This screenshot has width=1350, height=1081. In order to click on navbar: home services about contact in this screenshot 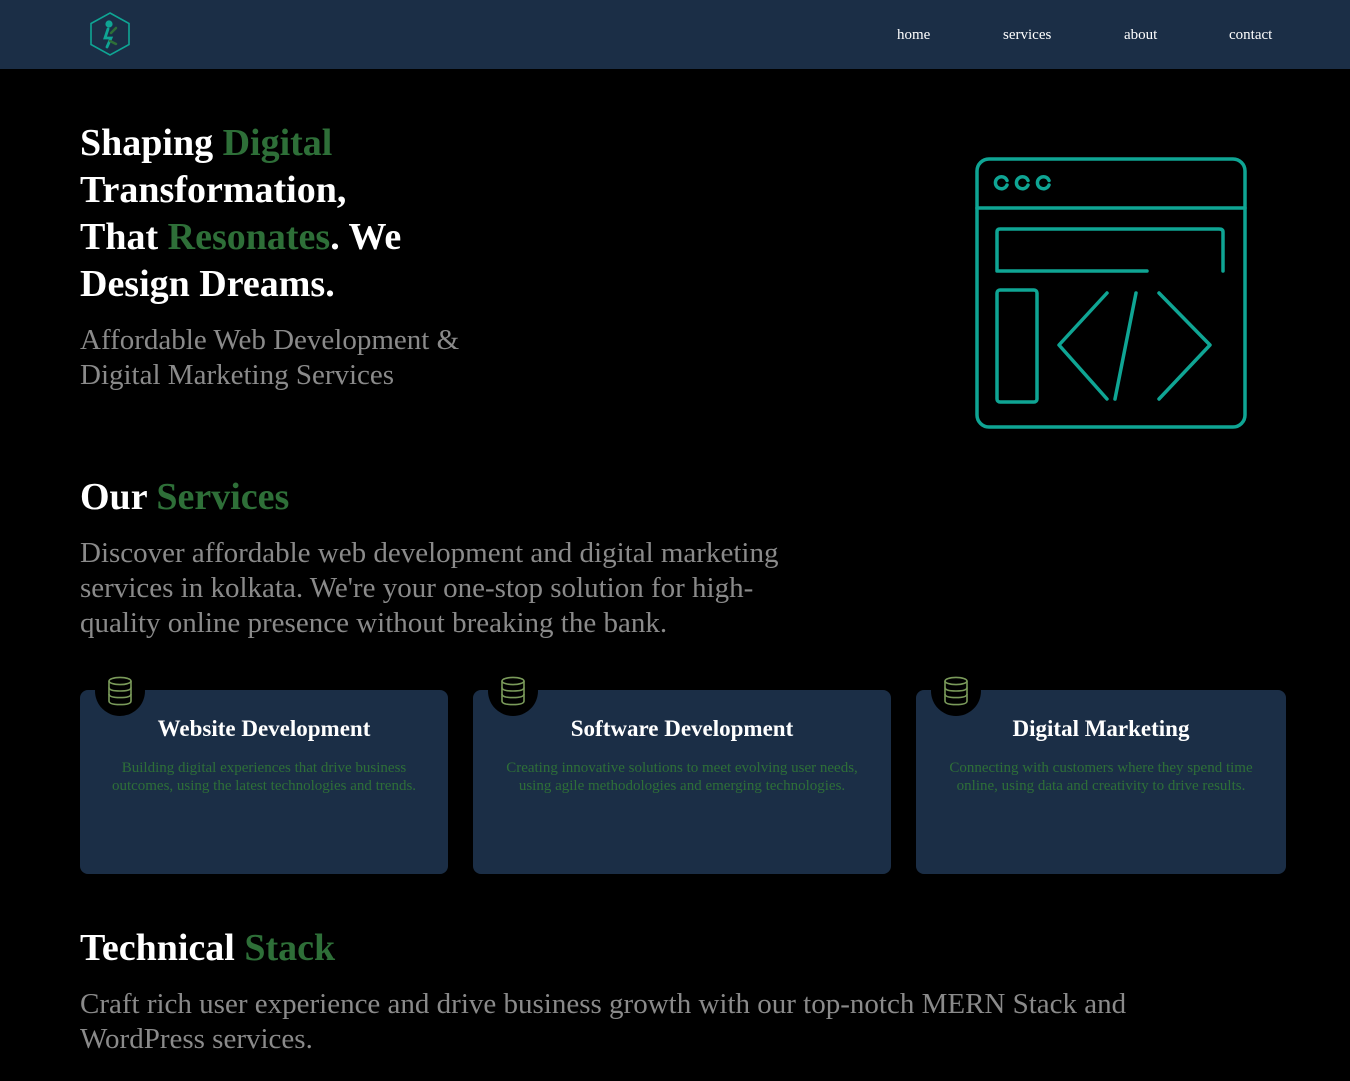, I will do `click(675, 34)`.